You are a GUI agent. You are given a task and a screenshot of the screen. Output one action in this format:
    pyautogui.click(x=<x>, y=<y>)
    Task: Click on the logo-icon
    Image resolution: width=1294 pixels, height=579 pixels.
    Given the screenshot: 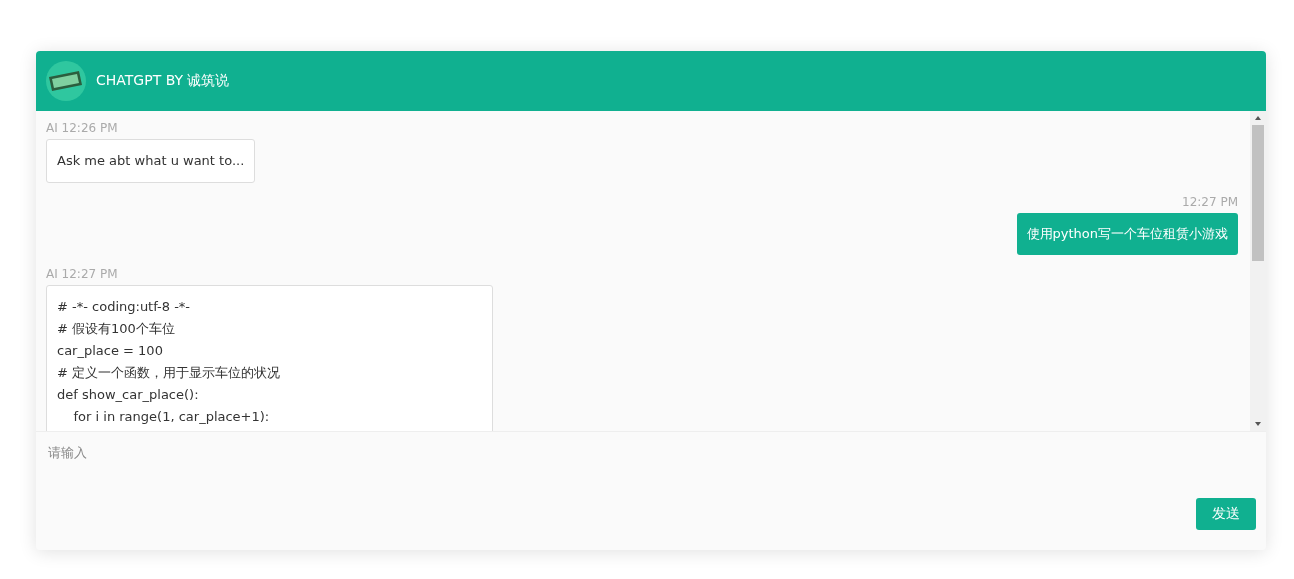 What is the action you would take?
    pyautogui.click(x=66, y=81)
    